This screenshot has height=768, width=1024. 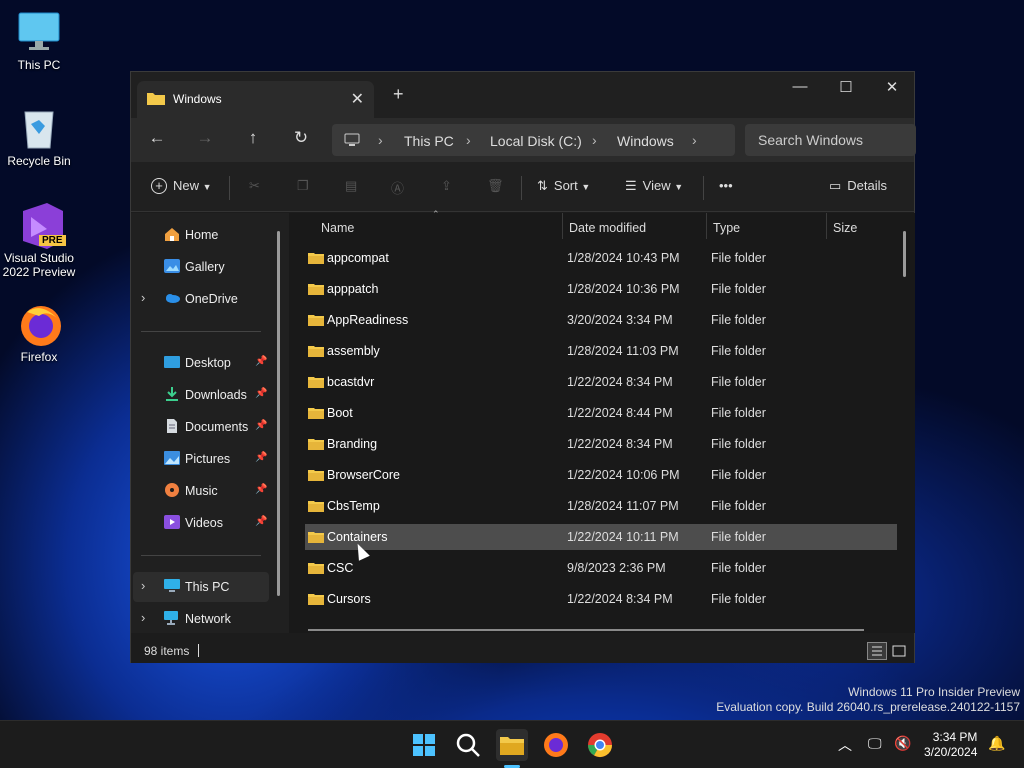 What do you see at coordinates (201, 299) in the screenshot?
I see `nav-item-onedrive: › OneDrive` at bounding box center [201, 299].